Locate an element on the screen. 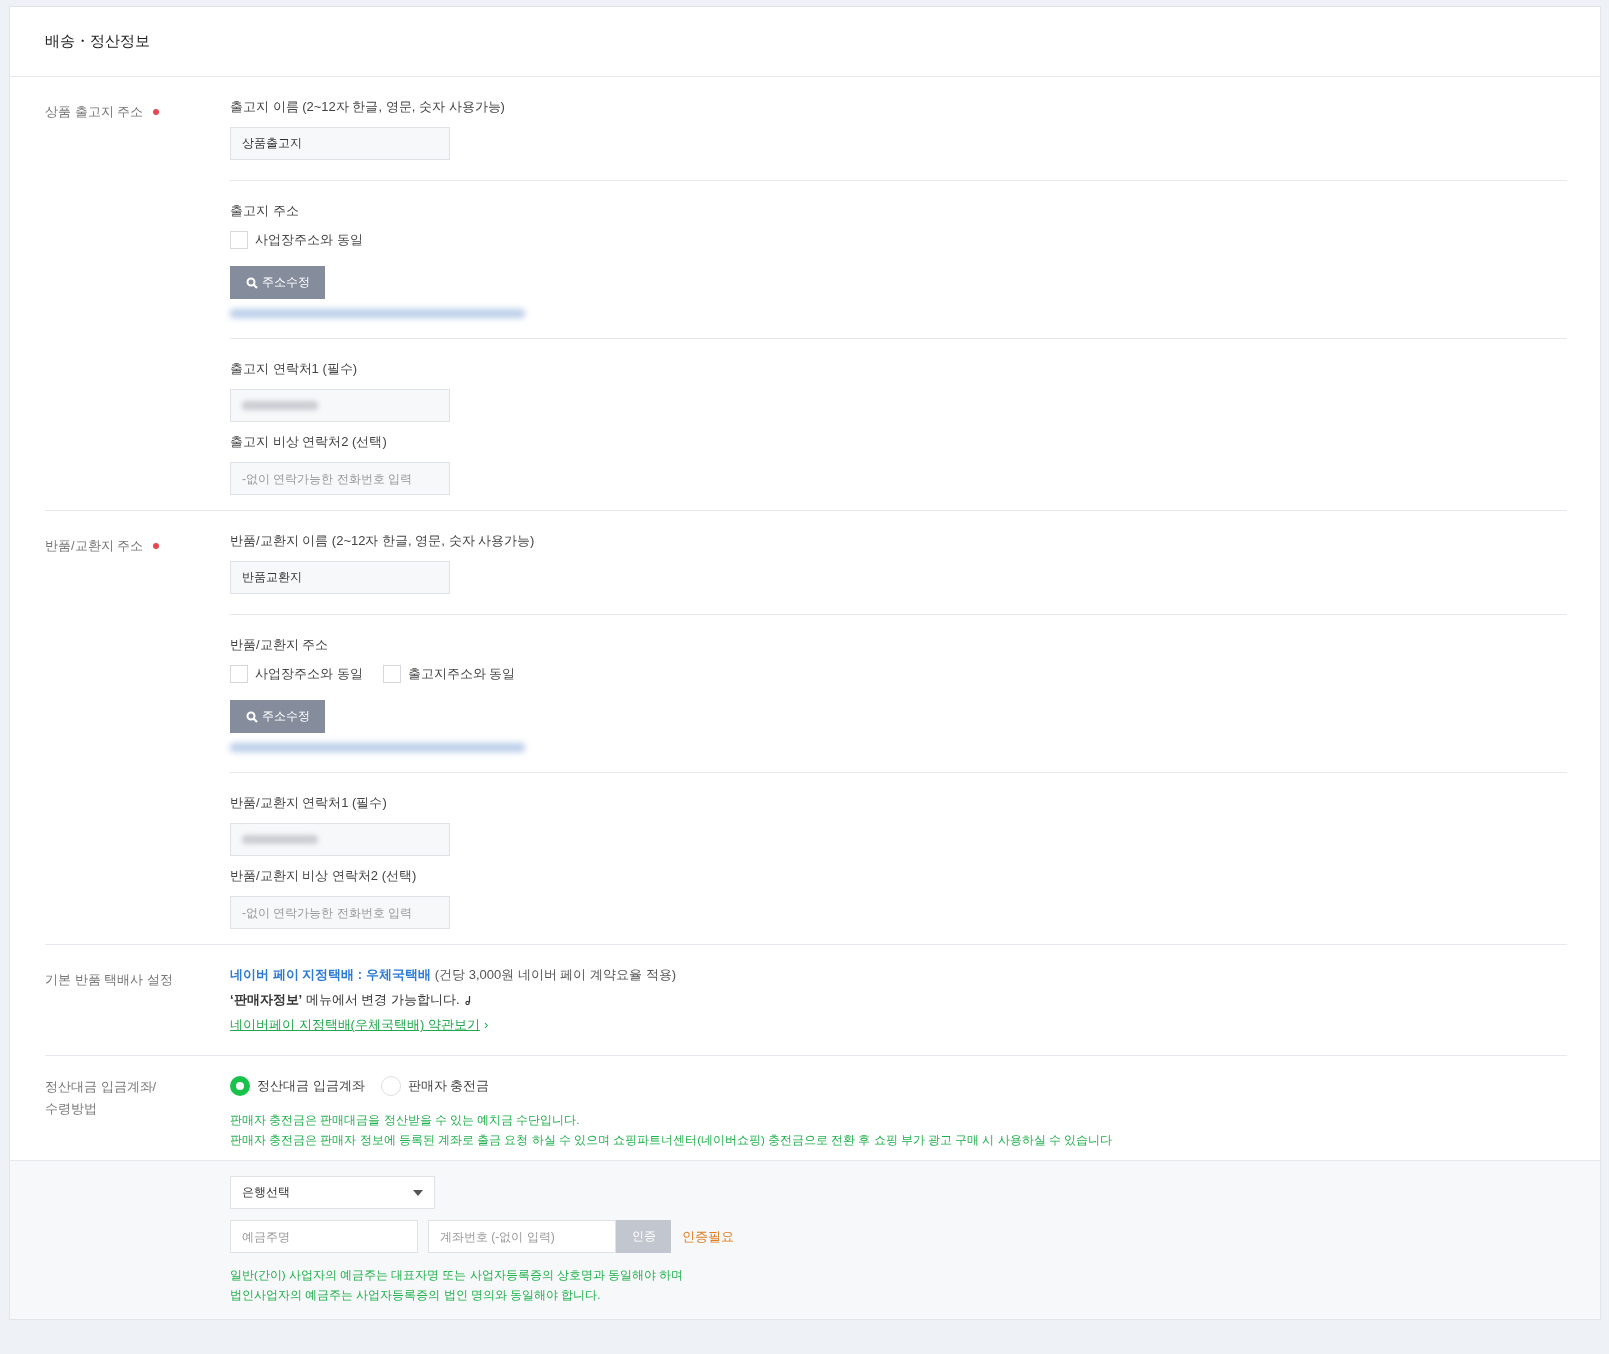 Image resolution: width=1609 pixels, height=1354 pixels. verify-button: 인증 is located at coordinates (643, 1236).